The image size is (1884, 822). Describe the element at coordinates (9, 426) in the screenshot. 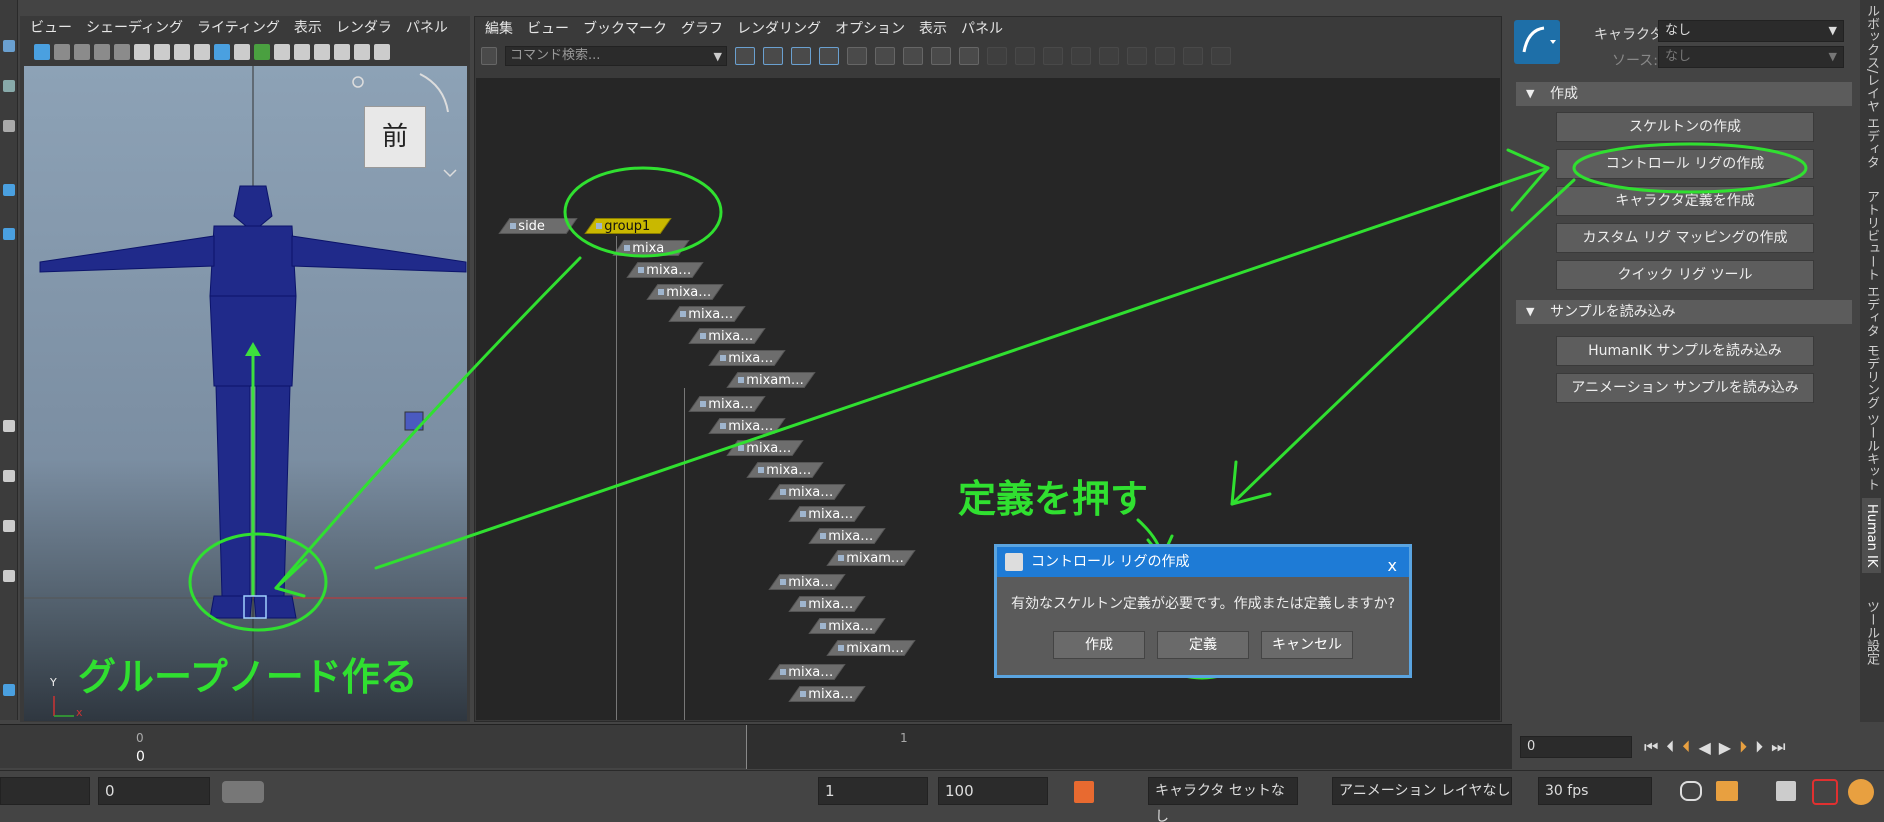

I see `layout-single-icon` at that location.